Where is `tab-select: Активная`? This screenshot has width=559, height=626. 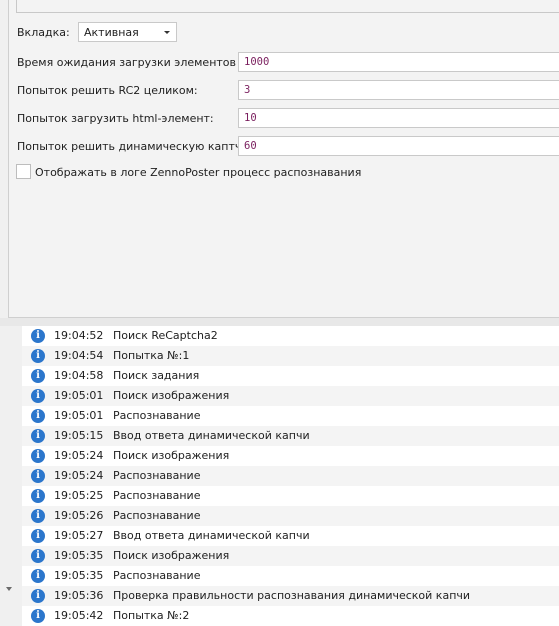 tab-select: Активная is located at coordinates (127, 32).